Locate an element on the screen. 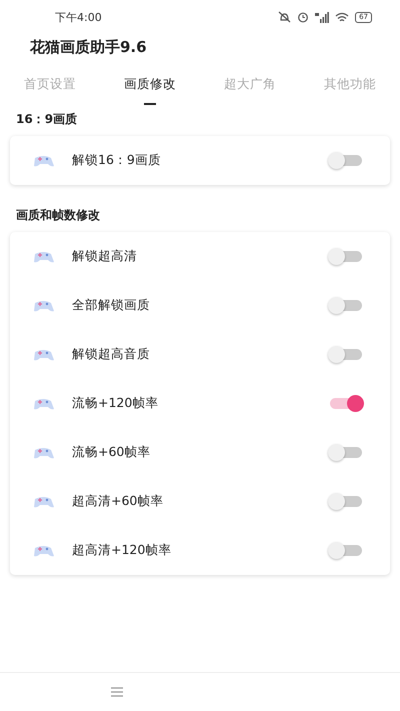 This screenshot has width=400, height=711. setting-label: 超高清+60帧率 is located at coordinates (118, 501).